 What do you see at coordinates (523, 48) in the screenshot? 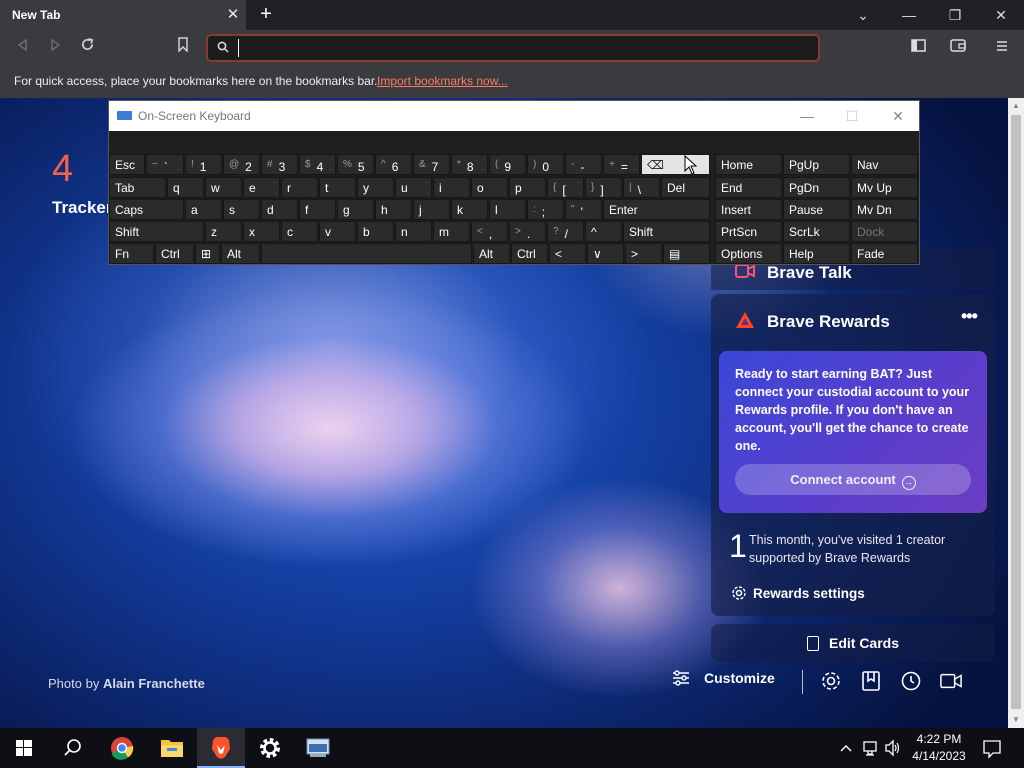
I see `address-input` at bounding box center [523, 48].